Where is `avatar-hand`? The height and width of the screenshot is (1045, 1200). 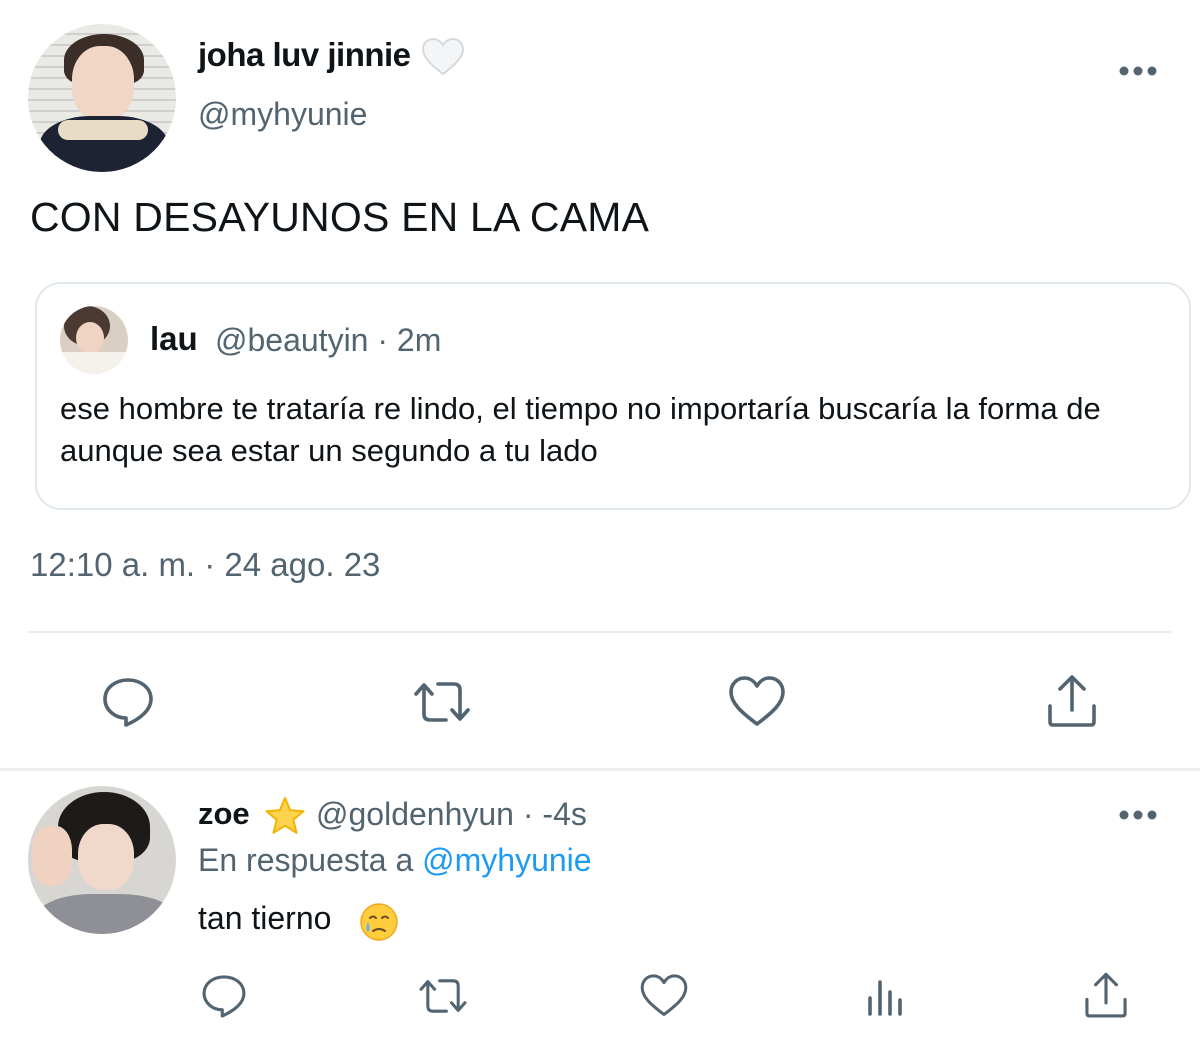
avatar-hand is located at coordinates (52, 856).